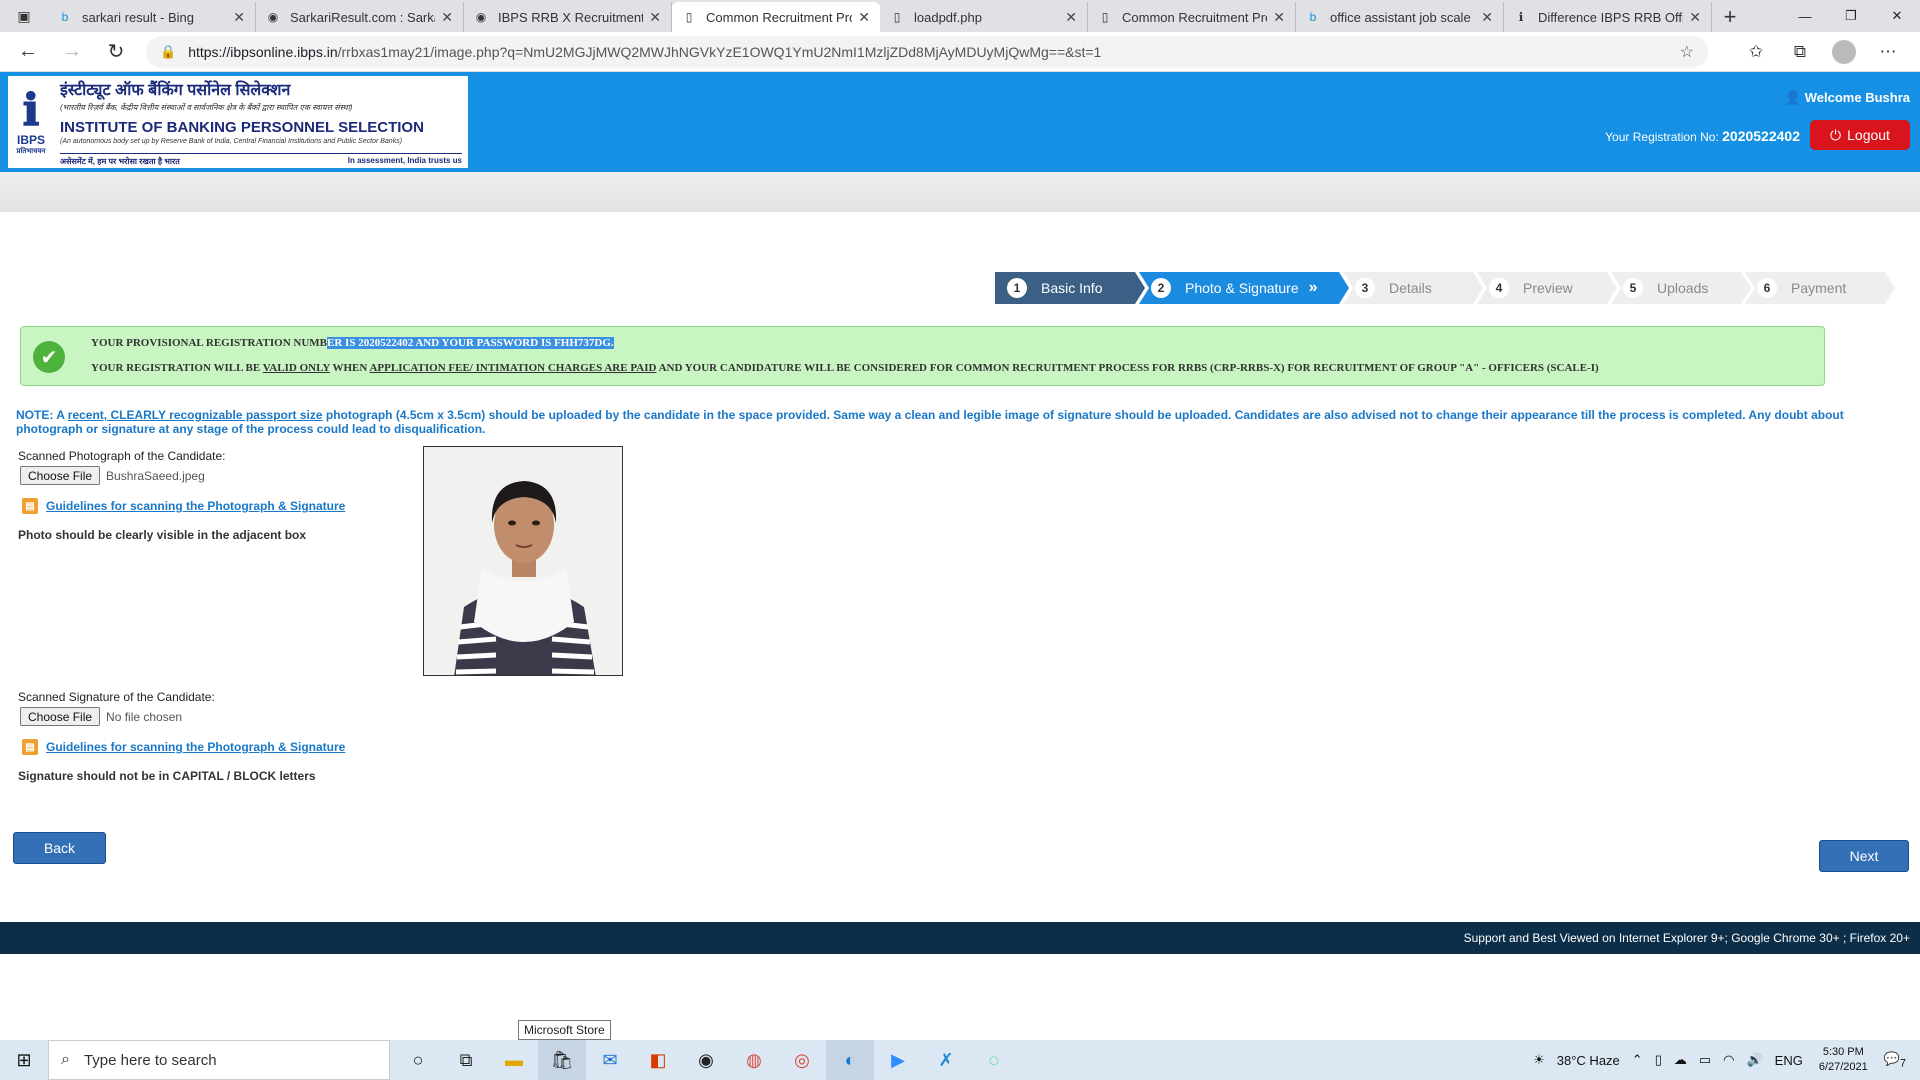 The height and width of the screenshot is (1080, 1920). What do you see at coordinates (30, 747) in the screenshot?
I see `document-icon: ▤` at bounding box center [30, 747].